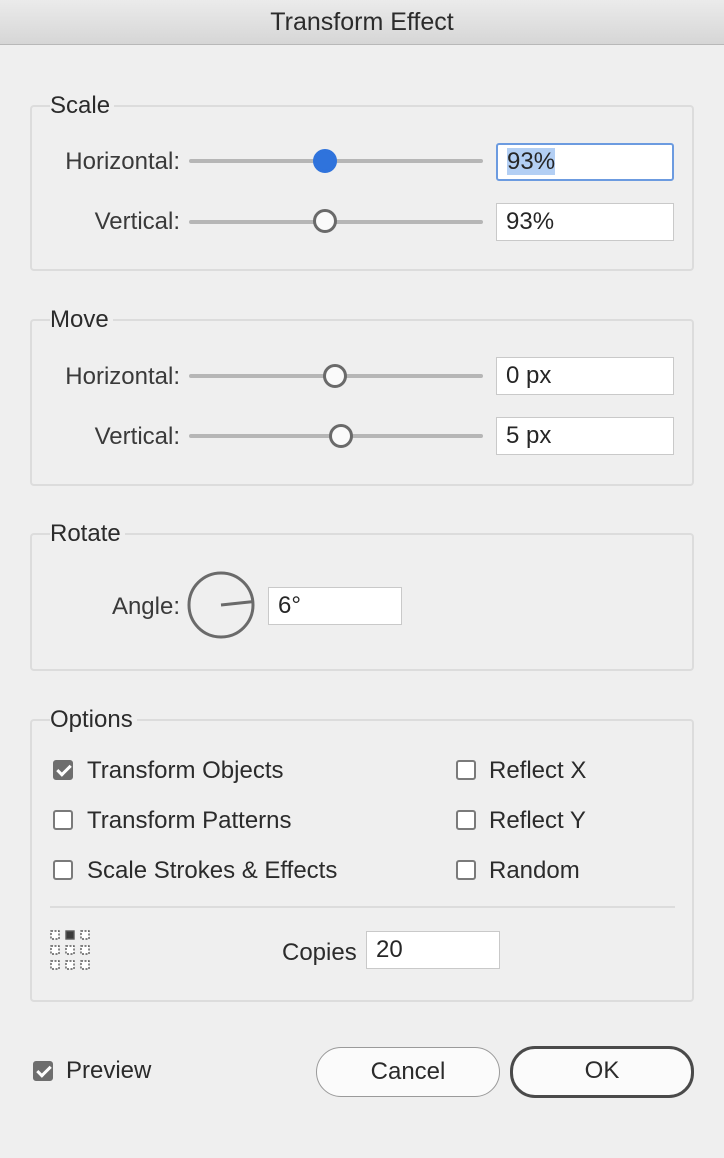  What do you see at coordinates (81, 320) in the screenshot?
I see `move-group-label: Move` at bounding box center [81, 320].